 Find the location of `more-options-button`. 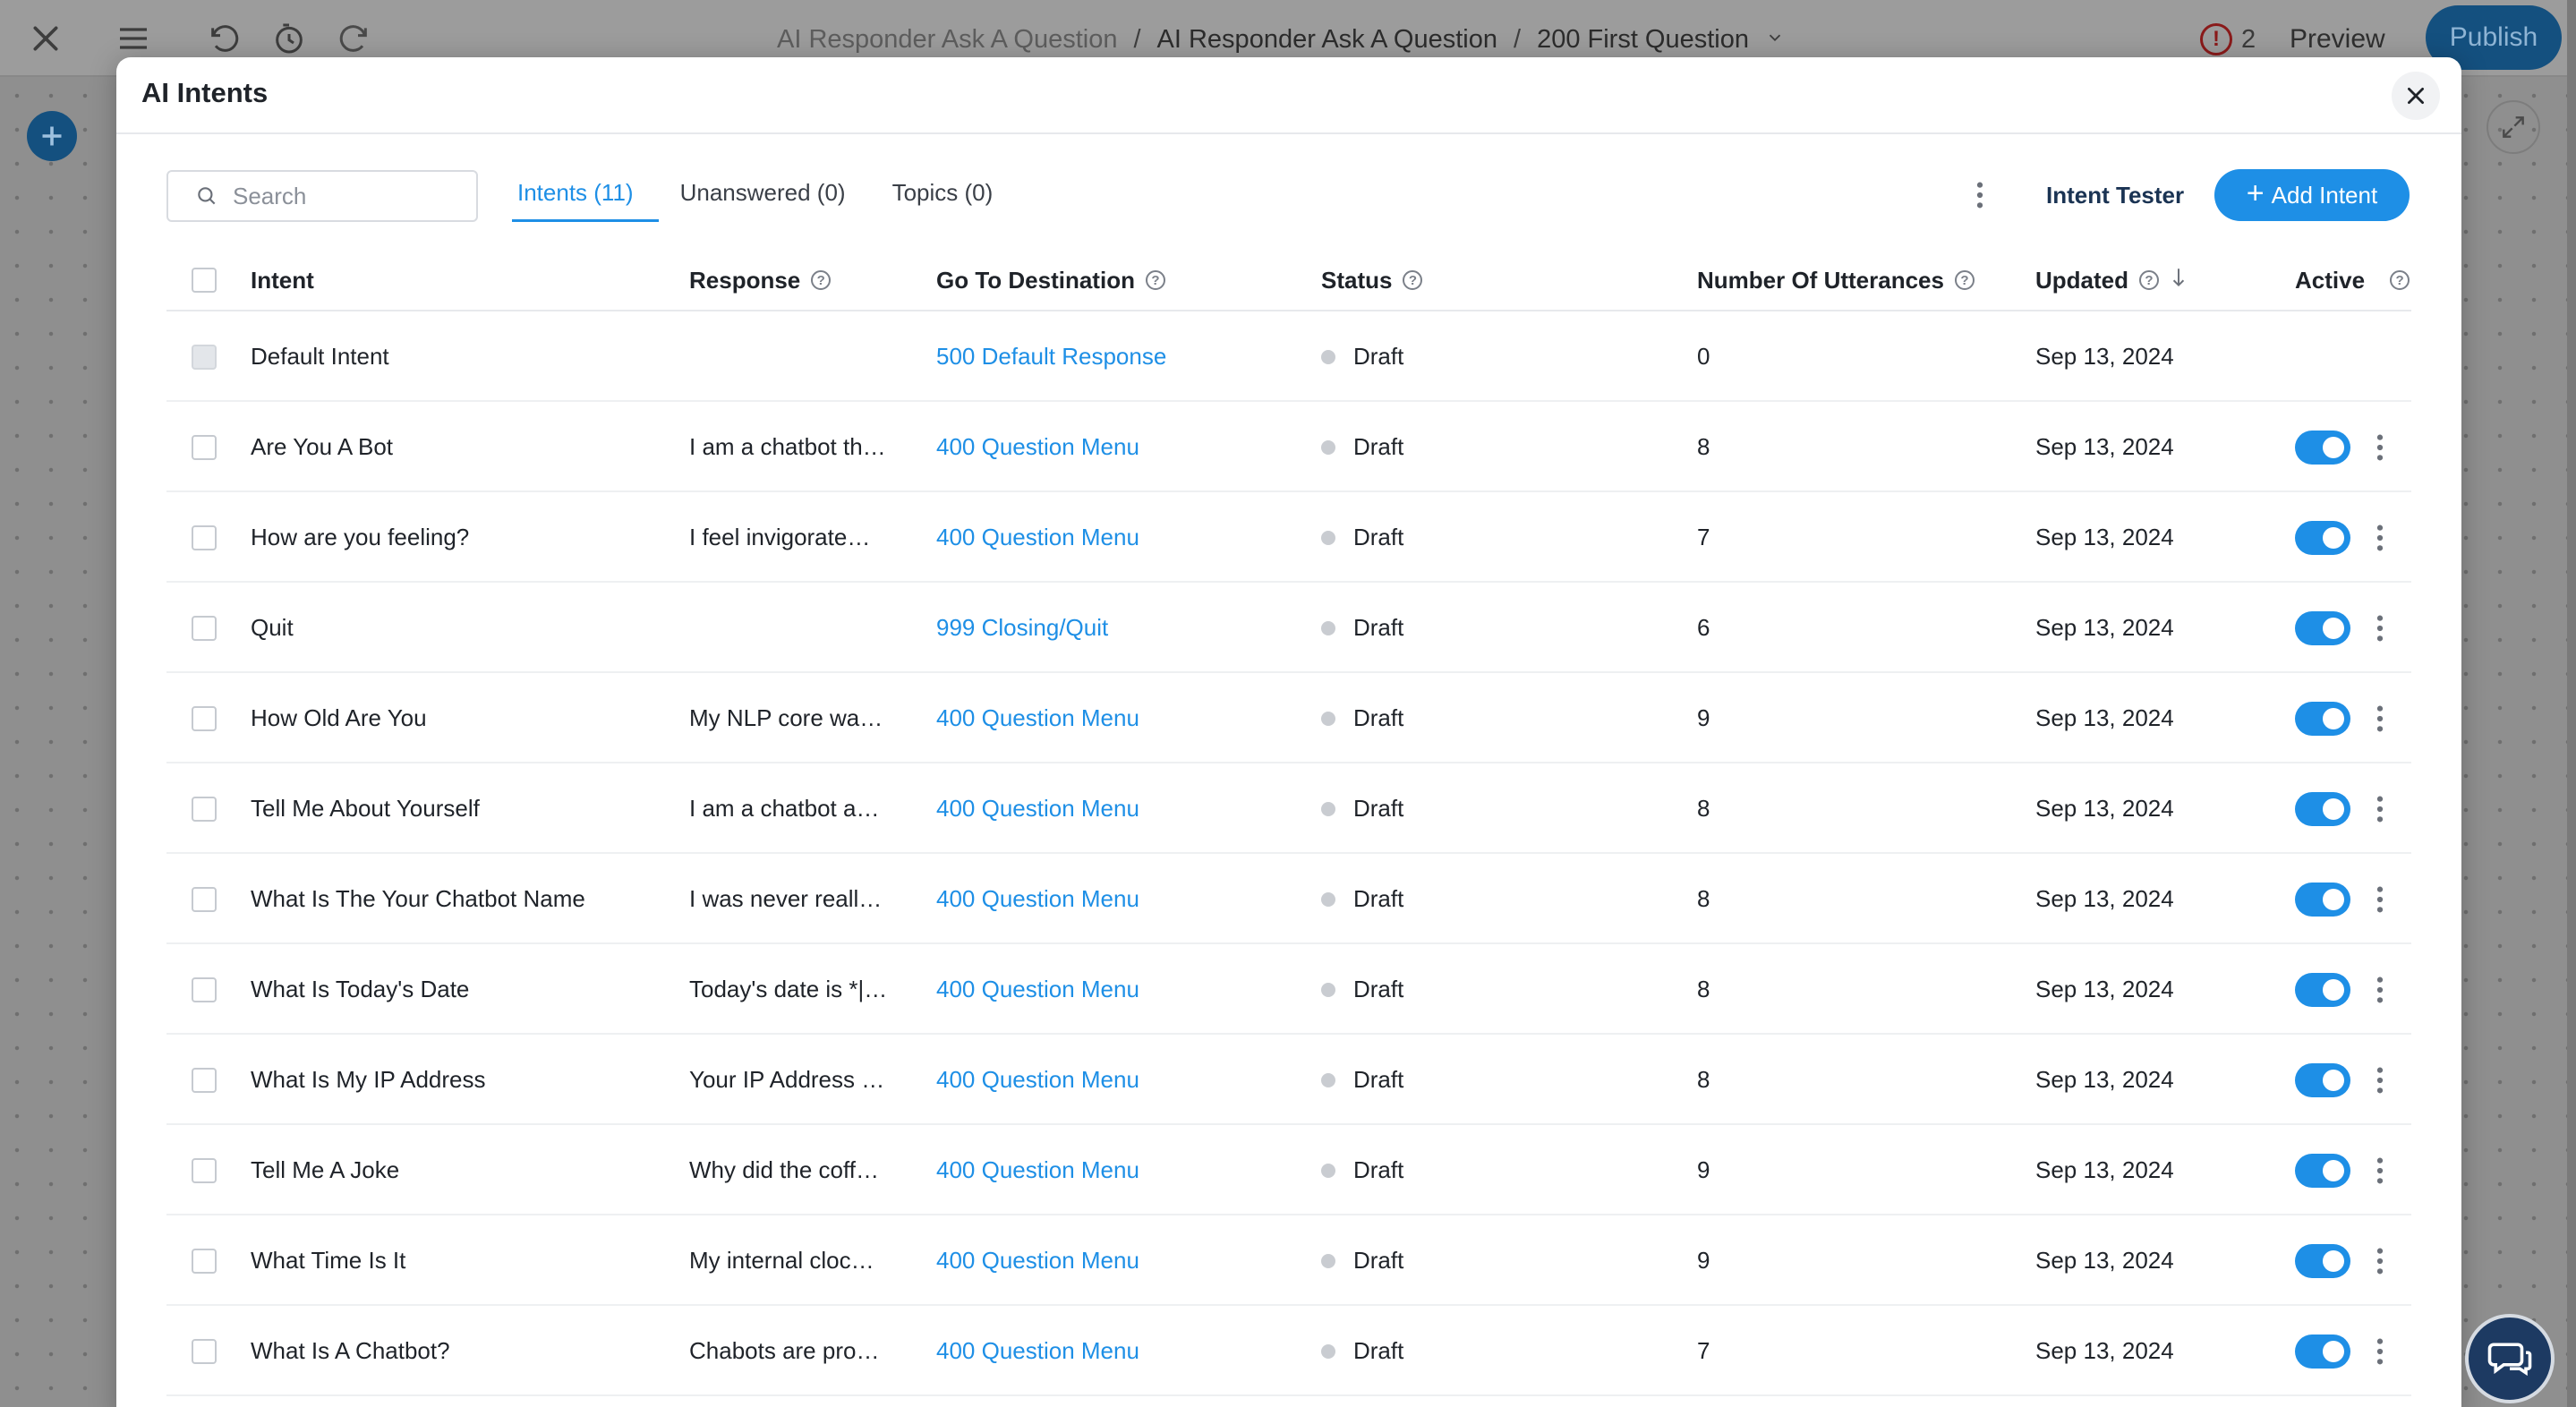

more-options-button is located at coordinates (1980, 195).